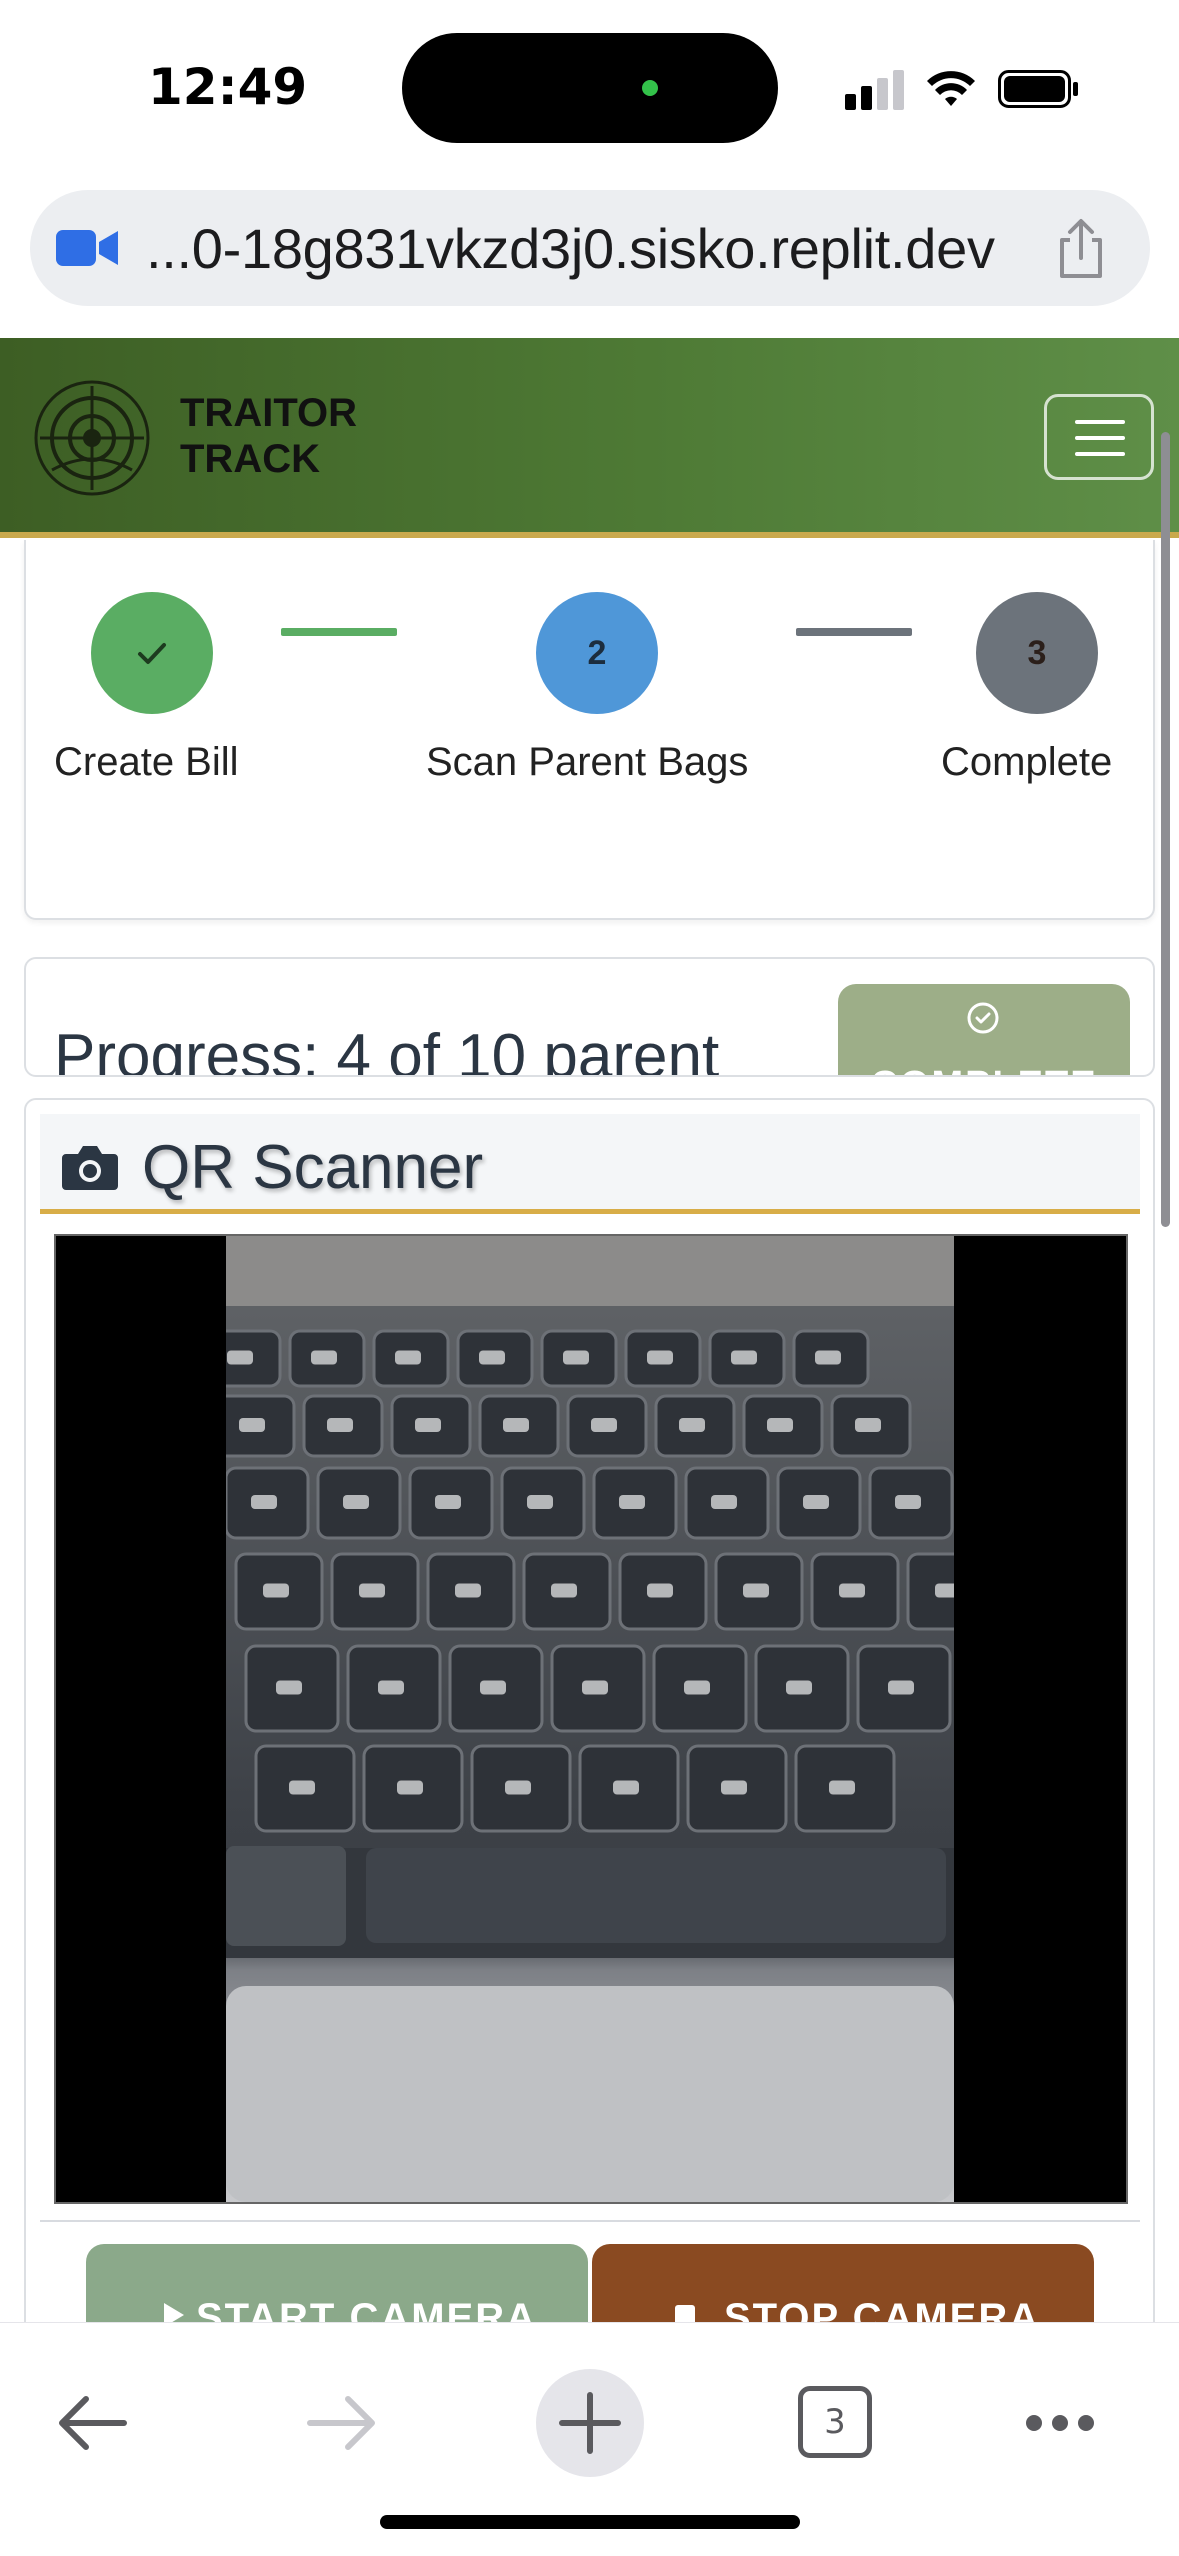  Describe the element at coordinates (92, 2423) in the screenshot. I see `back-arrow-icon` at that location.